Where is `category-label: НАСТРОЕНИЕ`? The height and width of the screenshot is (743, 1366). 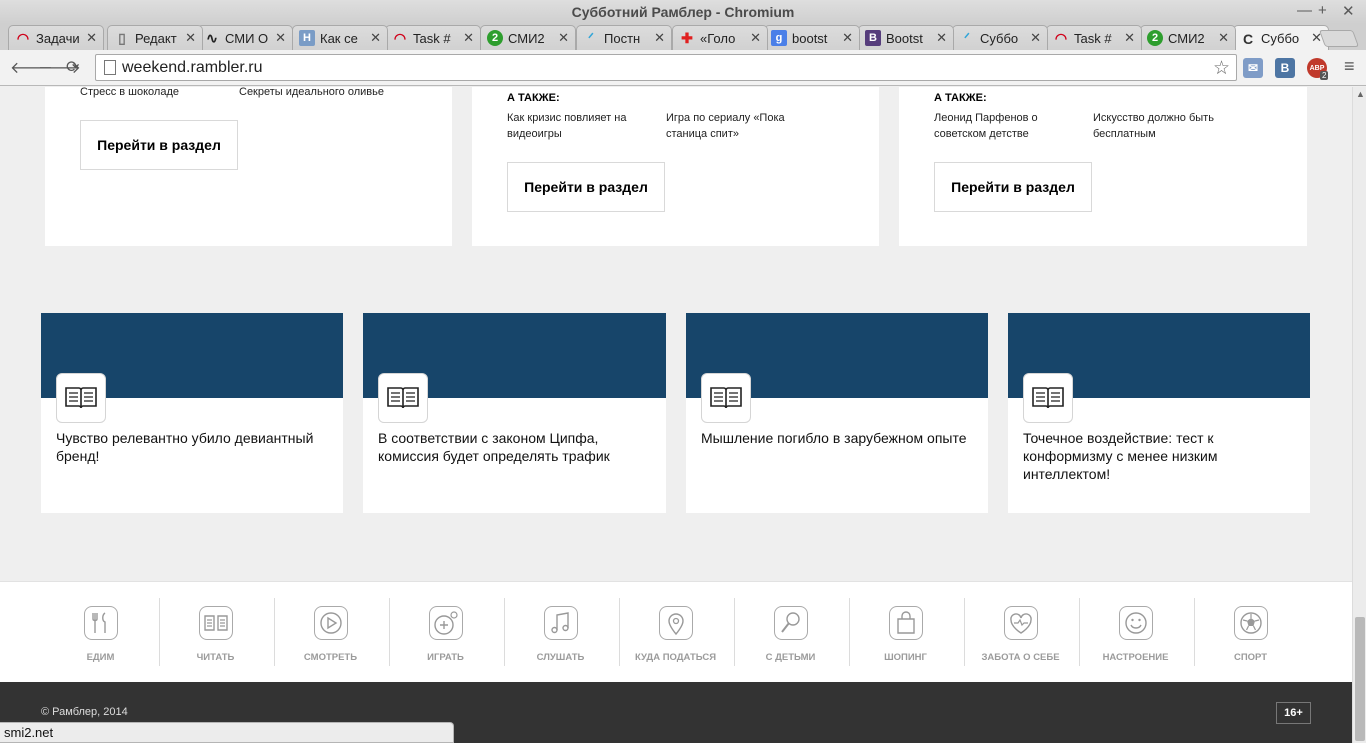 category-label: НАСТРОЕНИЕ is located at coordinates (1135, 657).